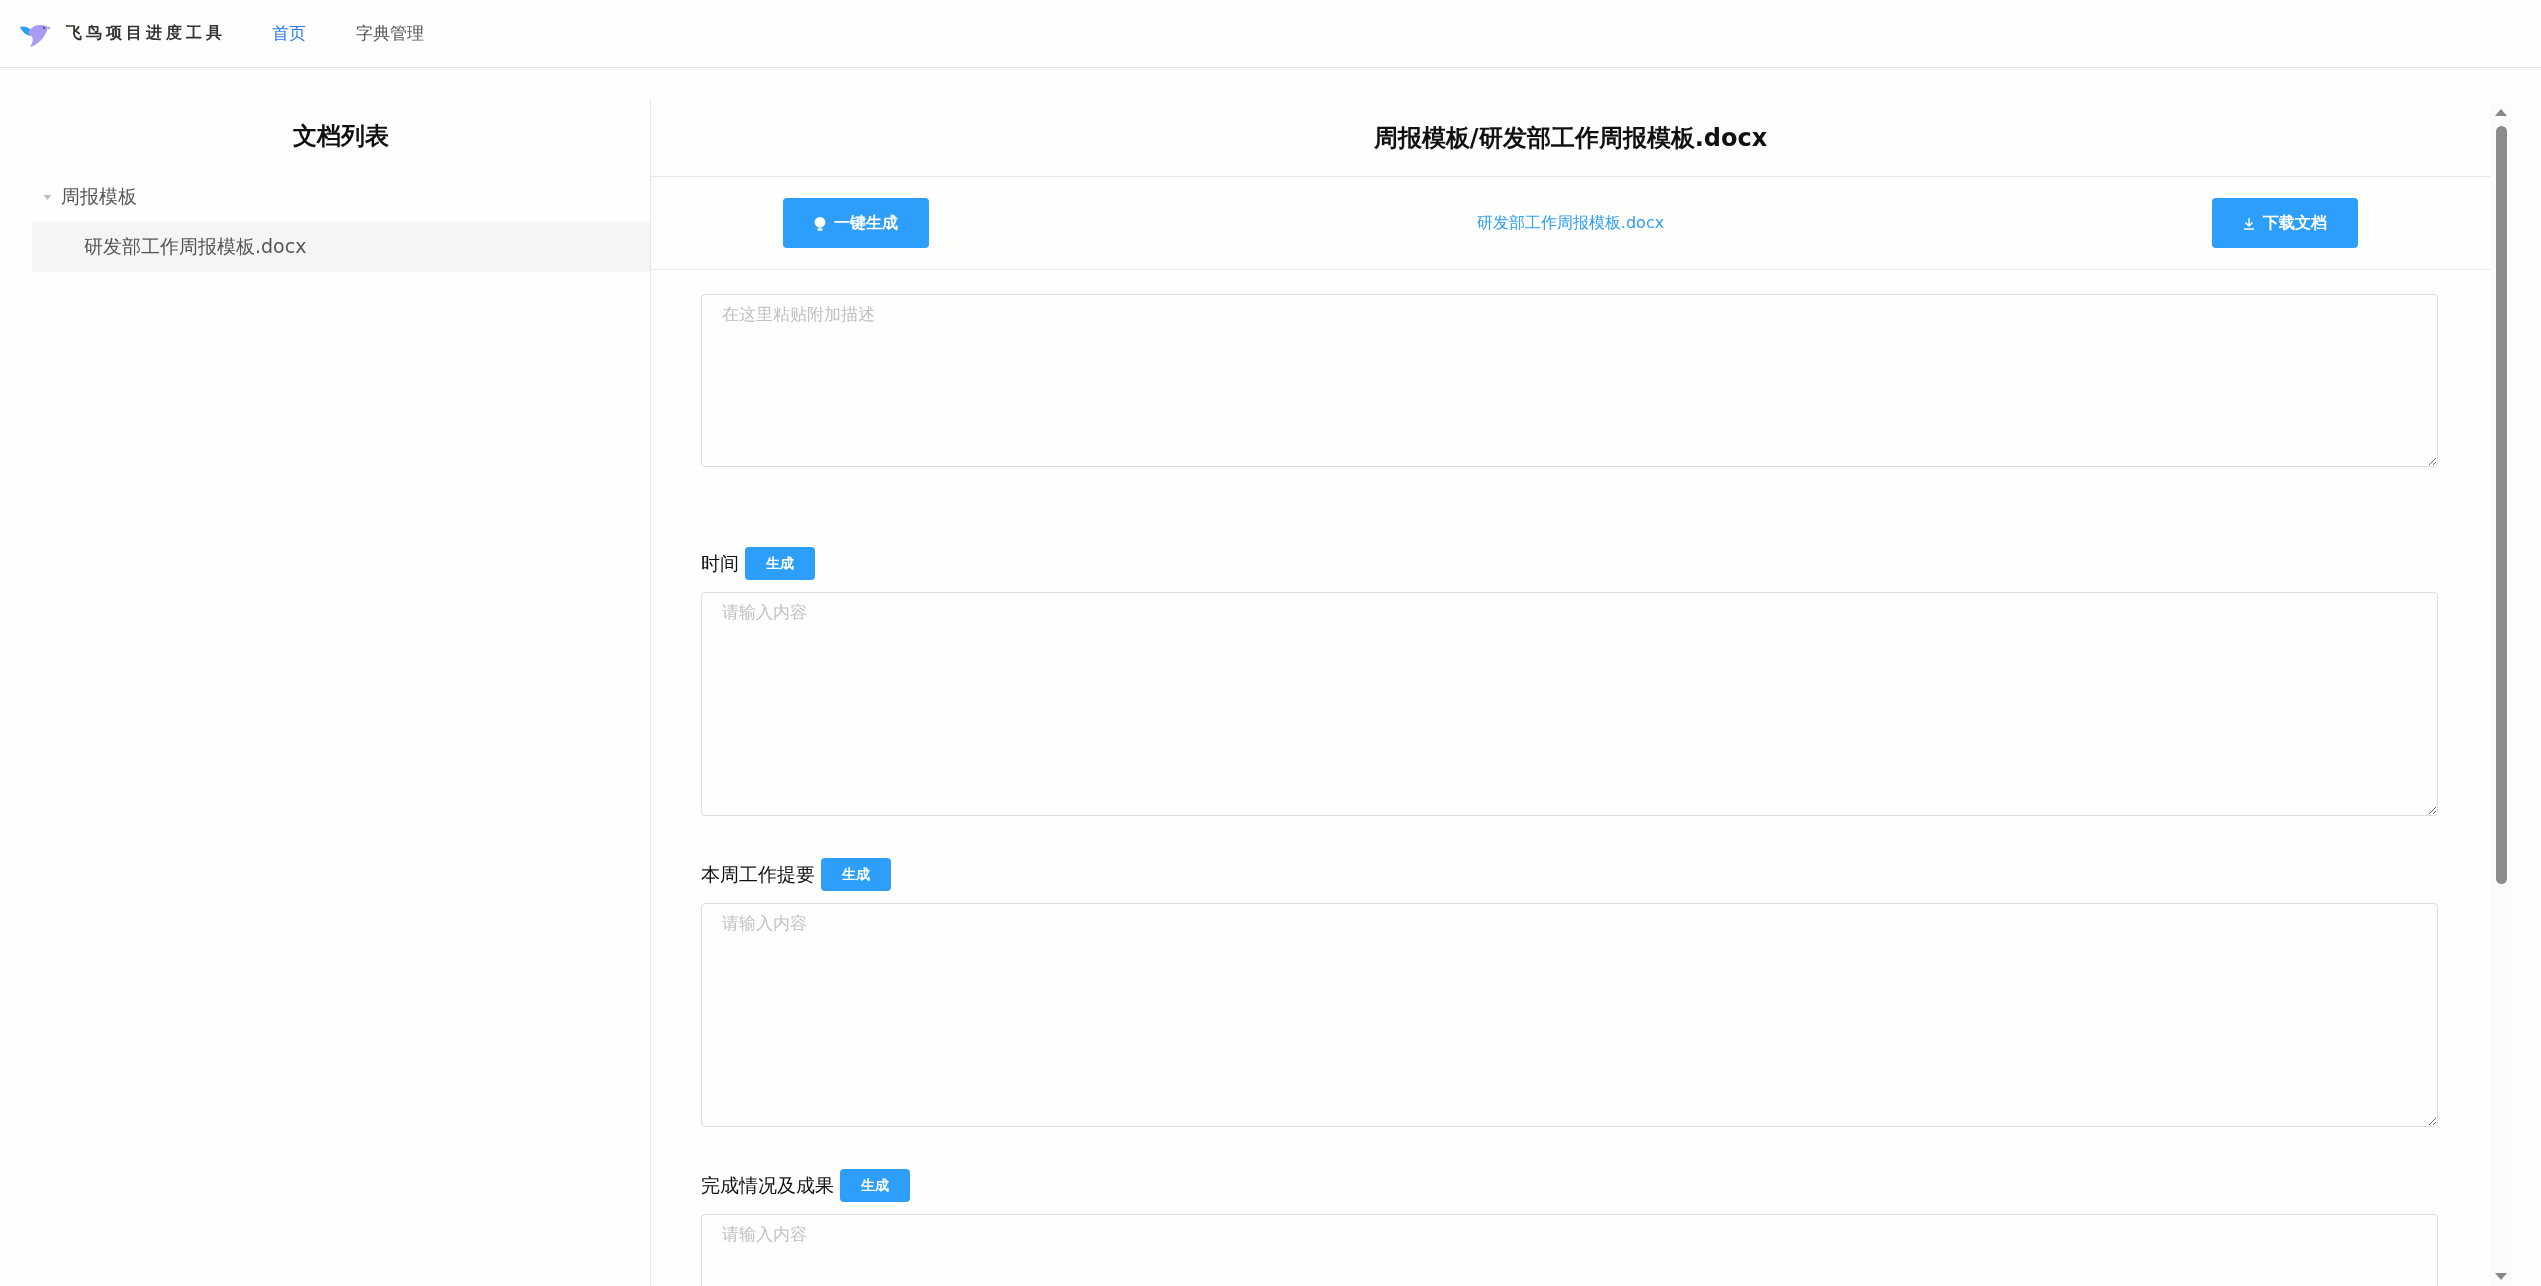 The width and height of the screenshot is (2541, 1286). What do you see at coordinates (767, 1185) in the screenshot?
I see `field-label: 完成情况及成果` at bounding box center [767, 1185].